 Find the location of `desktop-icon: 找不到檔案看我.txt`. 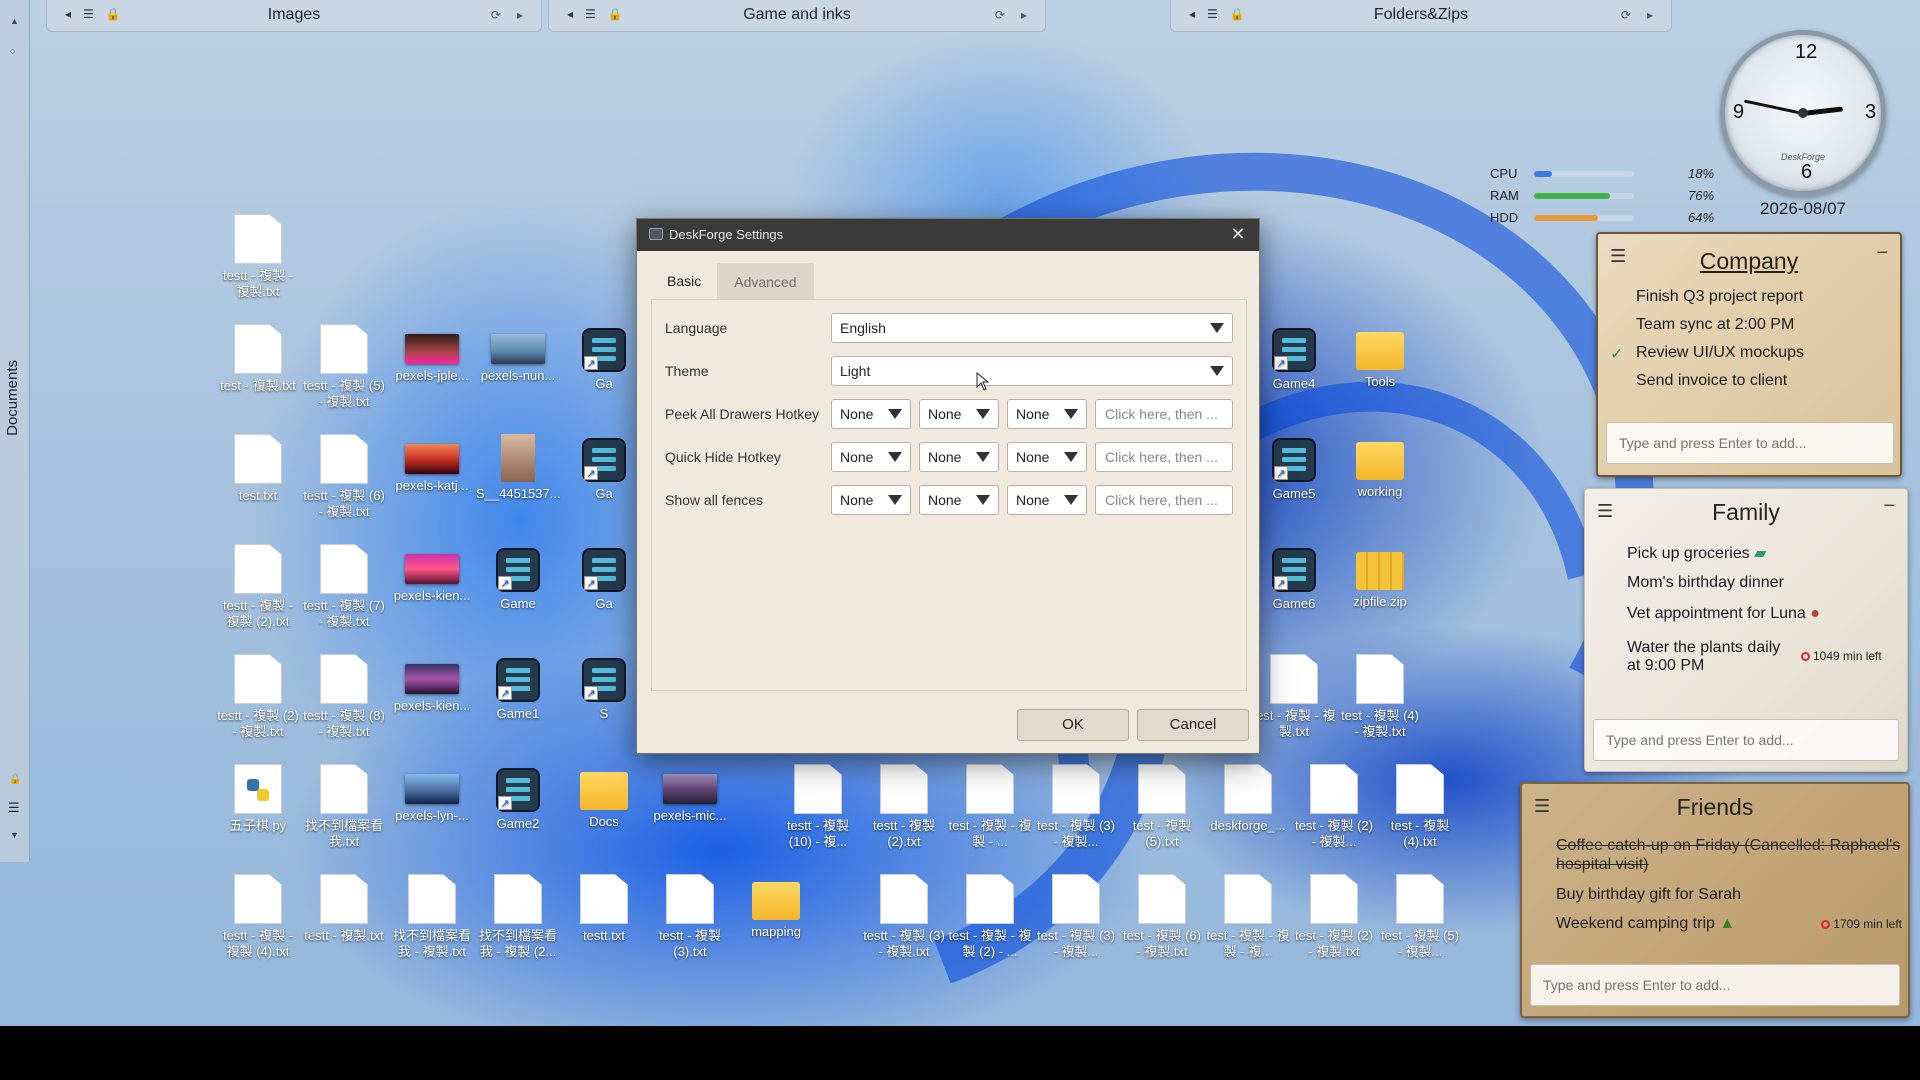

desktop-icon: 找不到檔案看我.txt is located at coordinates (344, 807).